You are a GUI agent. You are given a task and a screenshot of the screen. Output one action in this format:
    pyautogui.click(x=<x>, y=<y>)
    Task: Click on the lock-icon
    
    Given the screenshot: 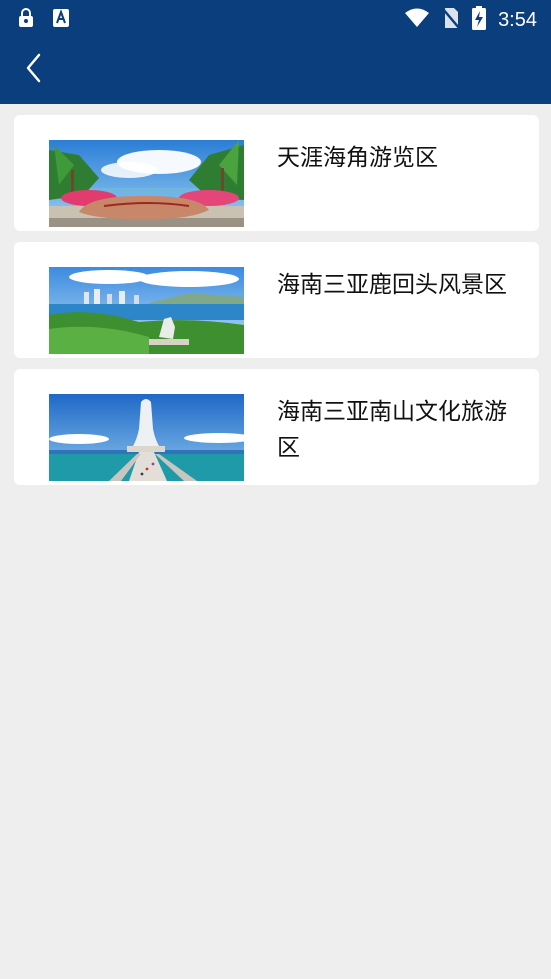 What is the action you would take?
    pyautogui.click(x=26, y=20)
    